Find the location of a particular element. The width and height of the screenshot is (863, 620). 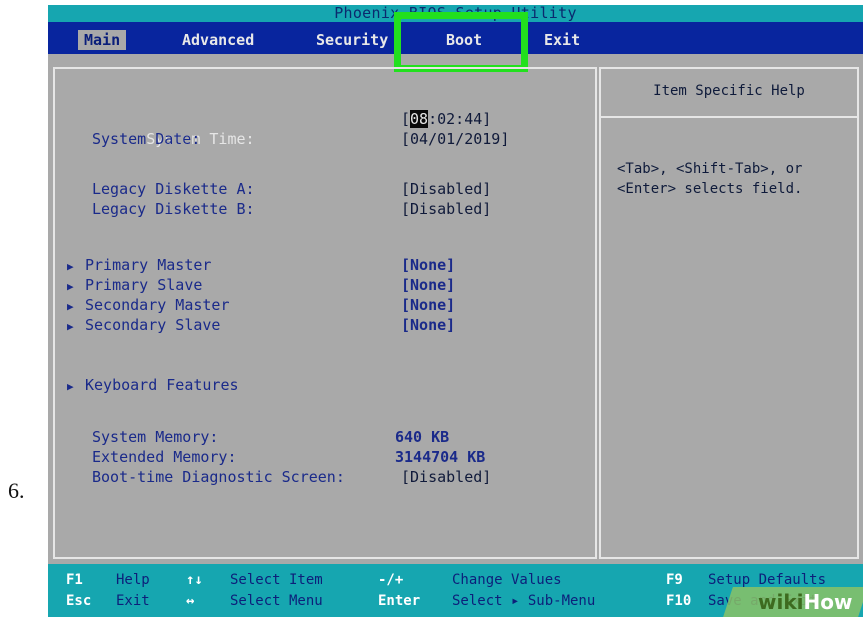

footer-key-f1: F1 is located at coordinates (74, 580).